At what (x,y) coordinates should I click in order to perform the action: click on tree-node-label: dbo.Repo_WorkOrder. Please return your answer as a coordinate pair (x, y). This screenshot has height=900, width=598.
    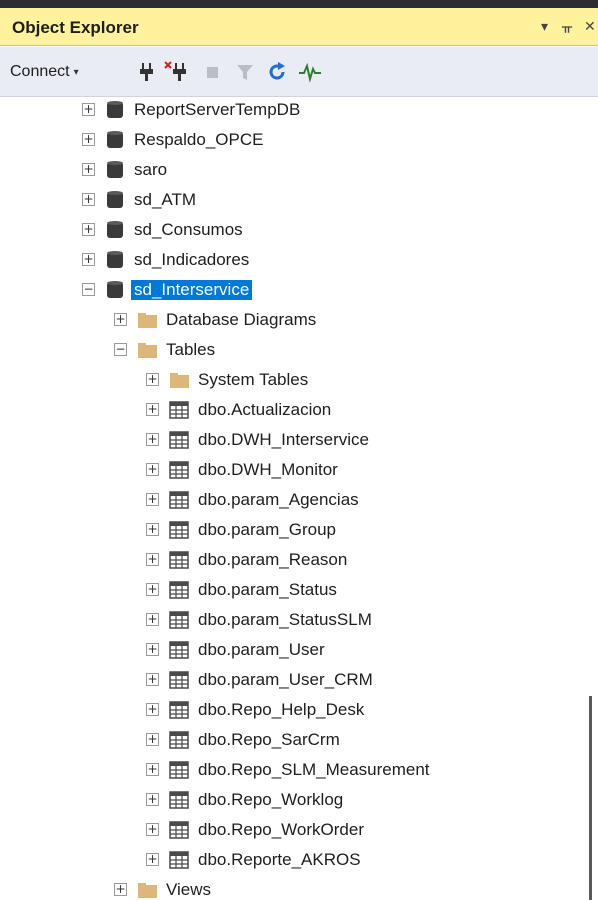
    Looking at the image, I should click on (281, 829).